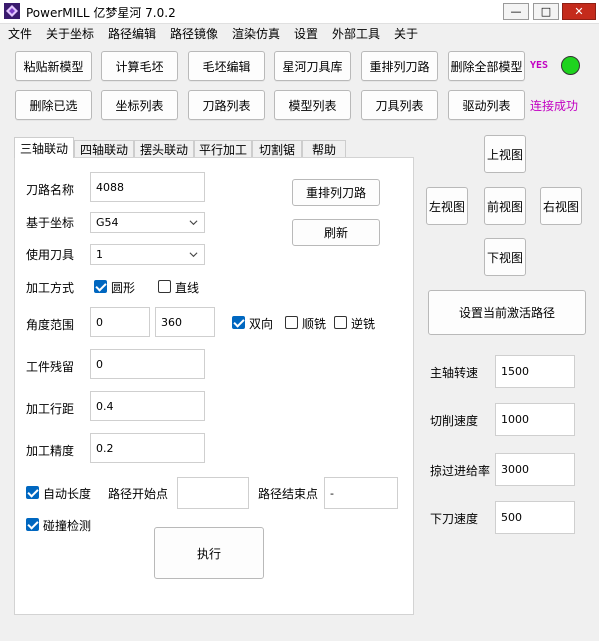  I want to click on cut-speed-input: 1000, so click(535, 419).